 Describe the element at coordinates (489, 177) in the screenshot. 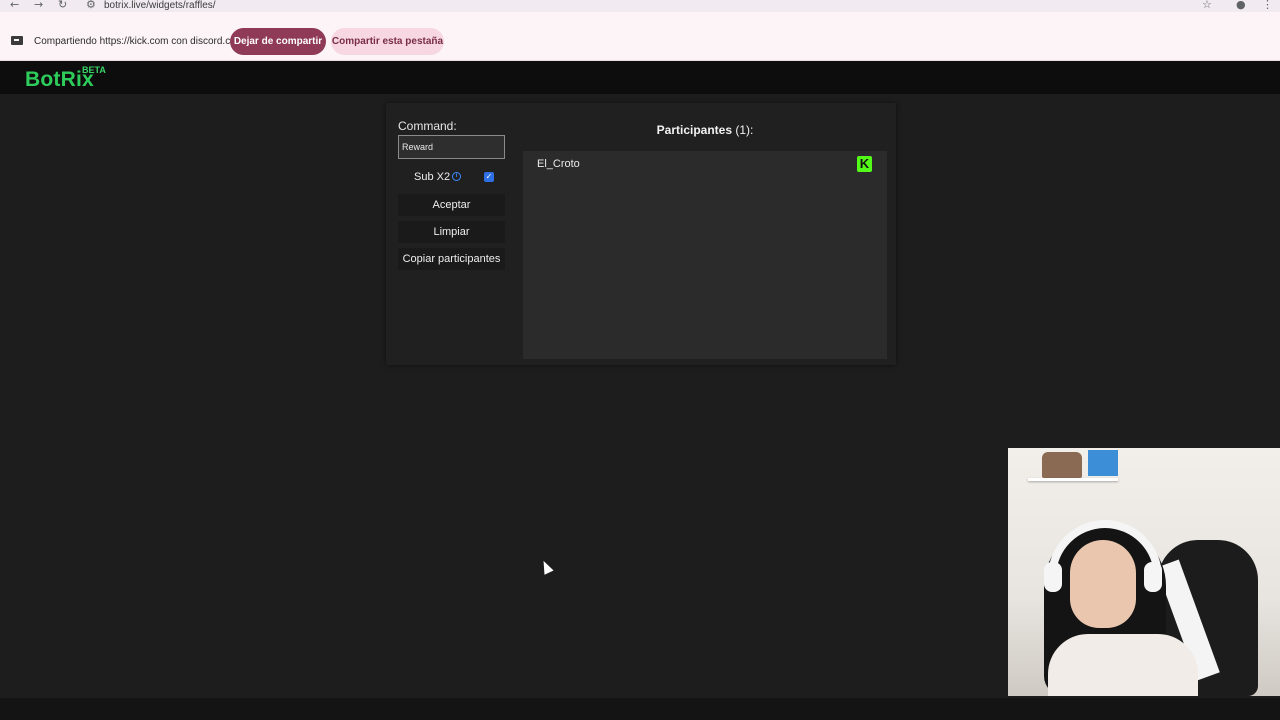

I see `sub-x2-checkbox: ✓` at that location.